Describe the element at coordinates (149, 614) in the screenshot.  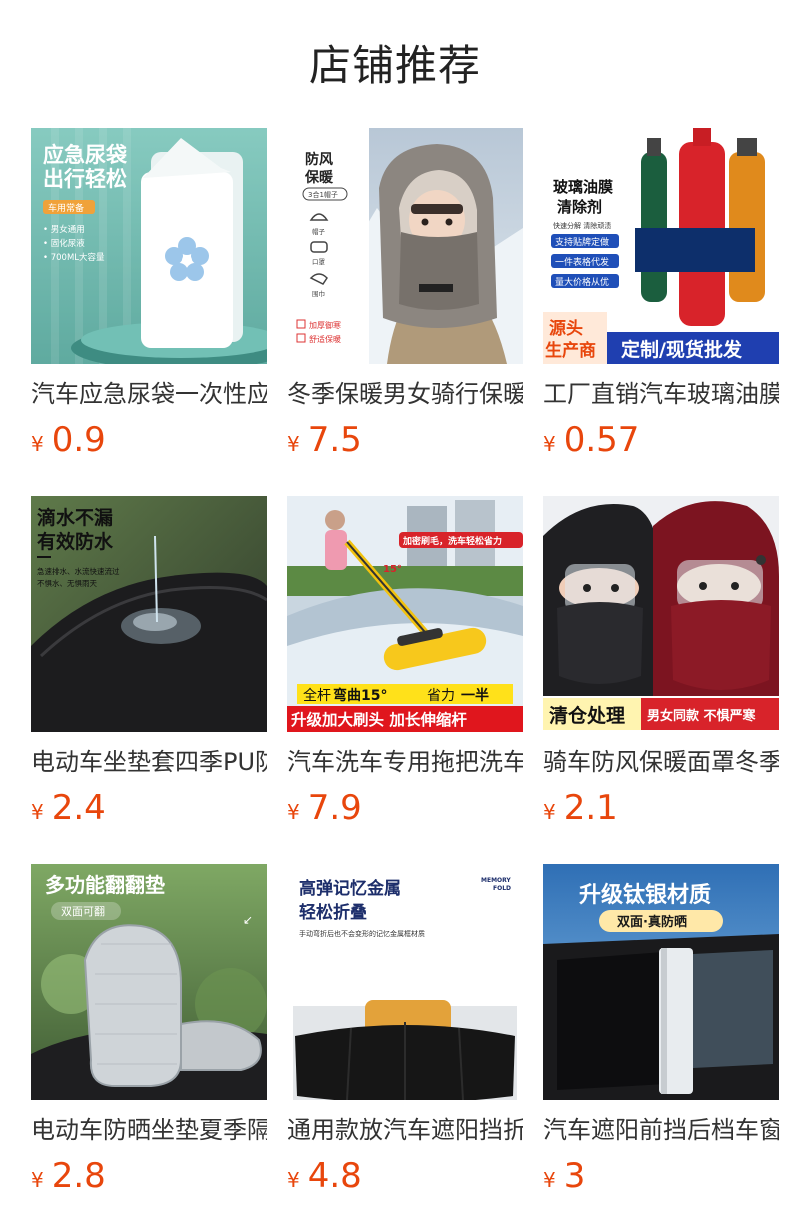
I see `product-image: 滴水不漏 有效防水 急速排水、水流快速流过 不惧水、无惧雨天` at that location.